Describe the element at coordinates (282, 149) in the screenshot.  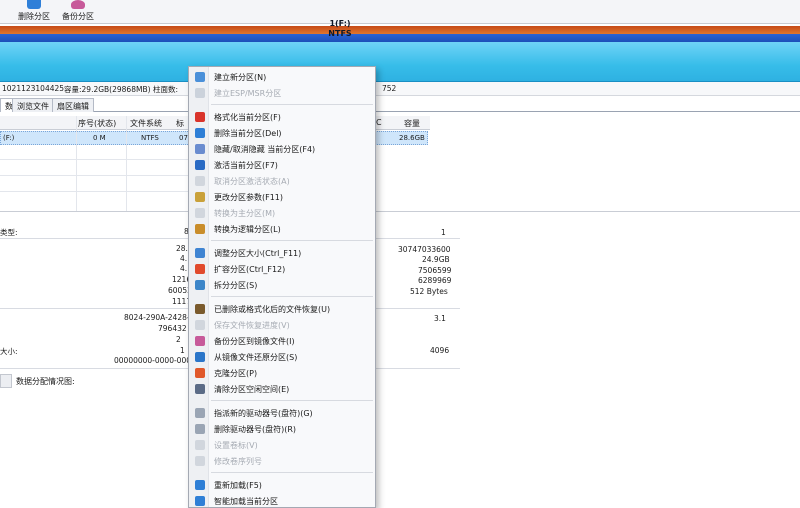
I see `context-menu-item: 隐藏/取消隐藏 当前分区(F4)` at that location.